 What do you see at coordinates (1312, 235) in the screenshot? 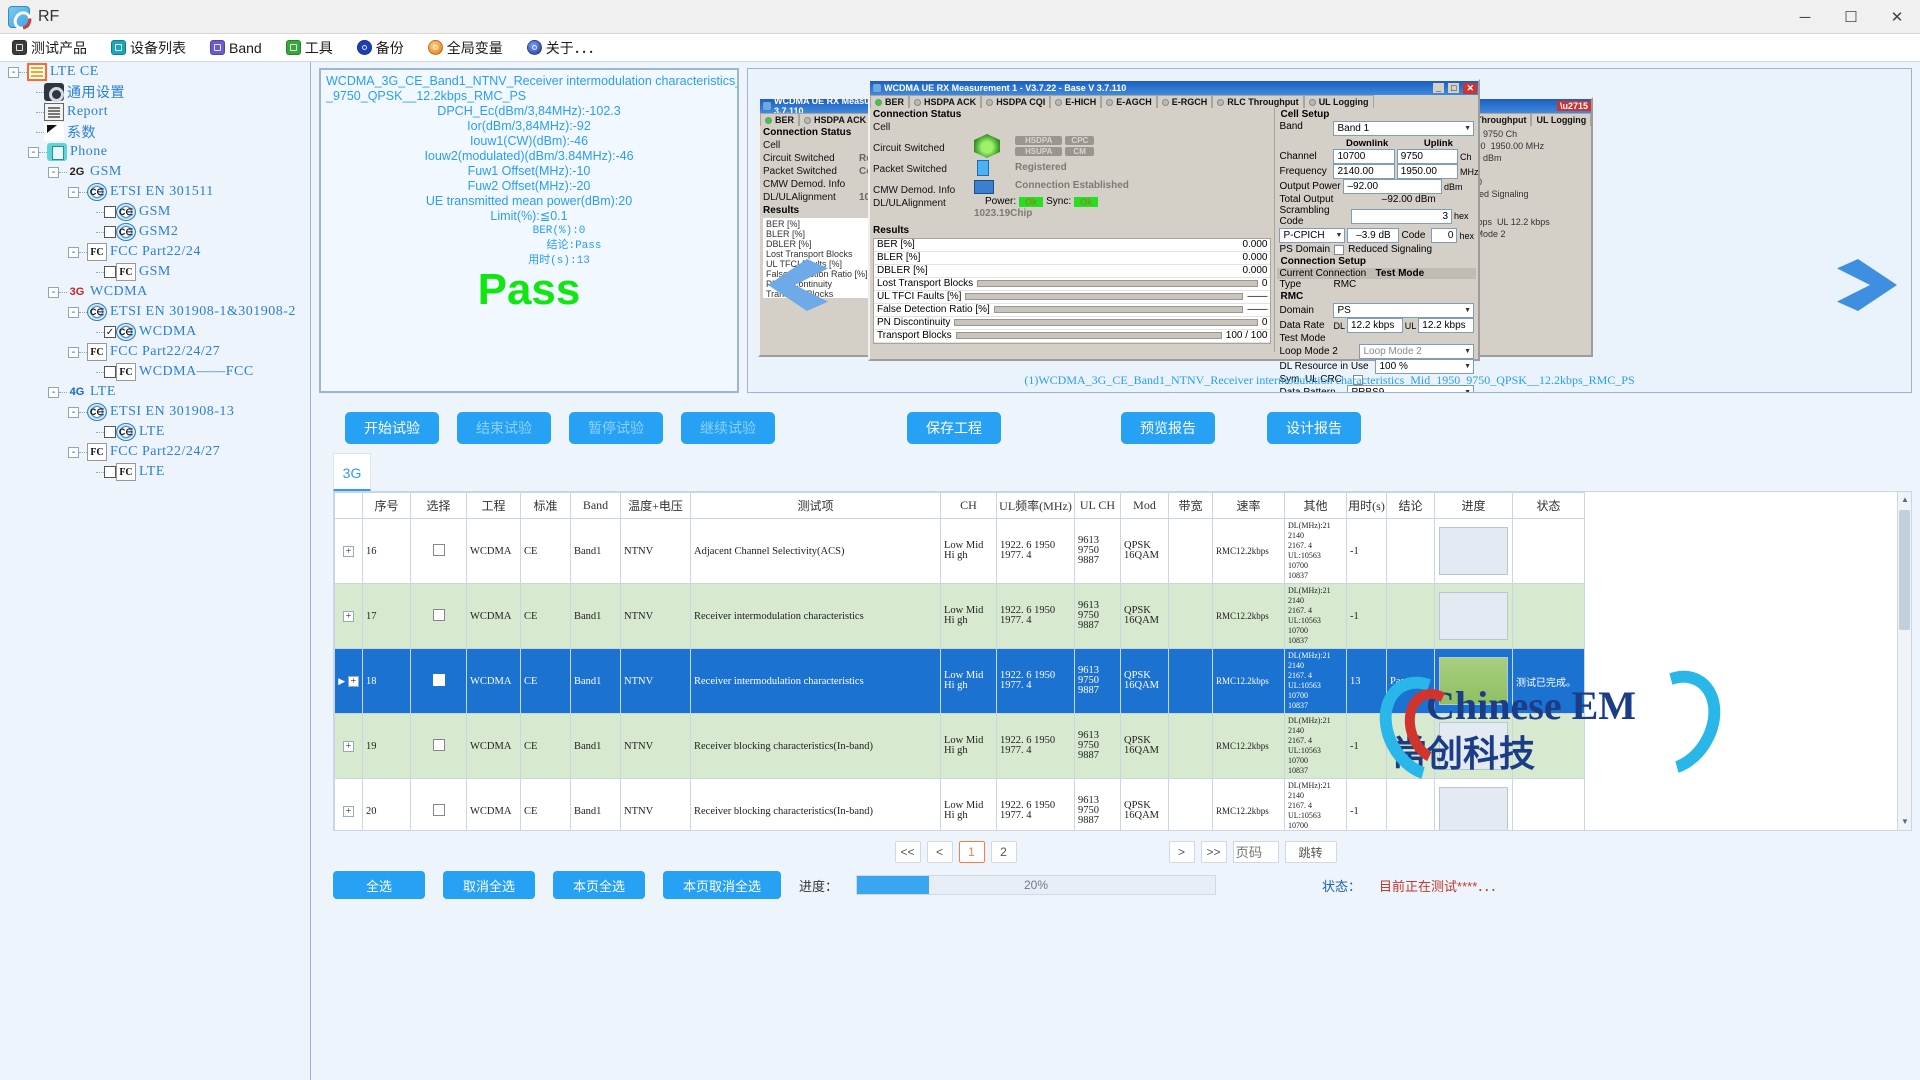
I see `pcpich-select: P-CPICH` at bounding box center [1312, 235].